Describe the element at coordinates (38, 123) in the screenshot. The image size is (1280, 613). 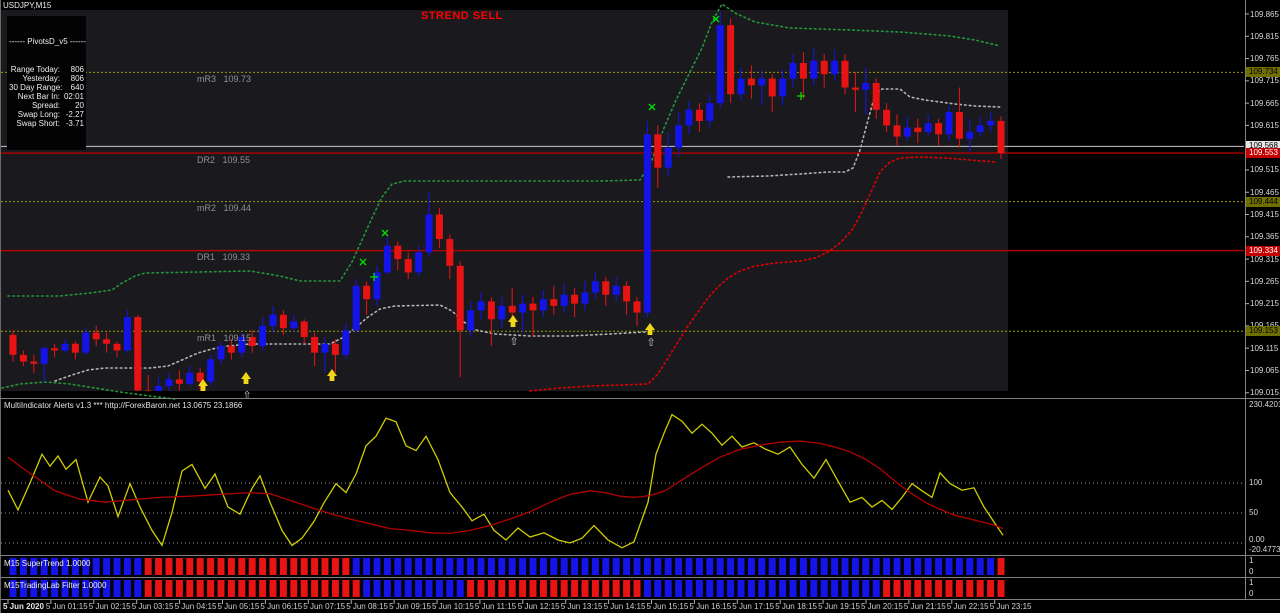
I see `info-row-label: Swap Short:` at that location.